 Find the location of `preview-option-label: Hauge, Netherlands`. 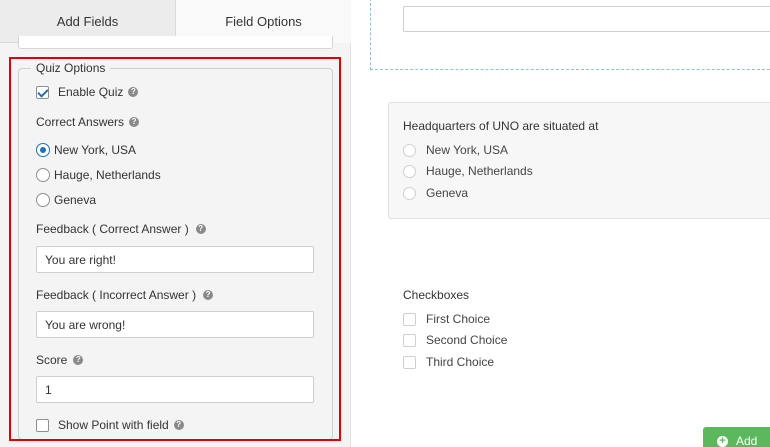

preview-option-label: Hauge, Netherlands is located at coordinates (479, 171).